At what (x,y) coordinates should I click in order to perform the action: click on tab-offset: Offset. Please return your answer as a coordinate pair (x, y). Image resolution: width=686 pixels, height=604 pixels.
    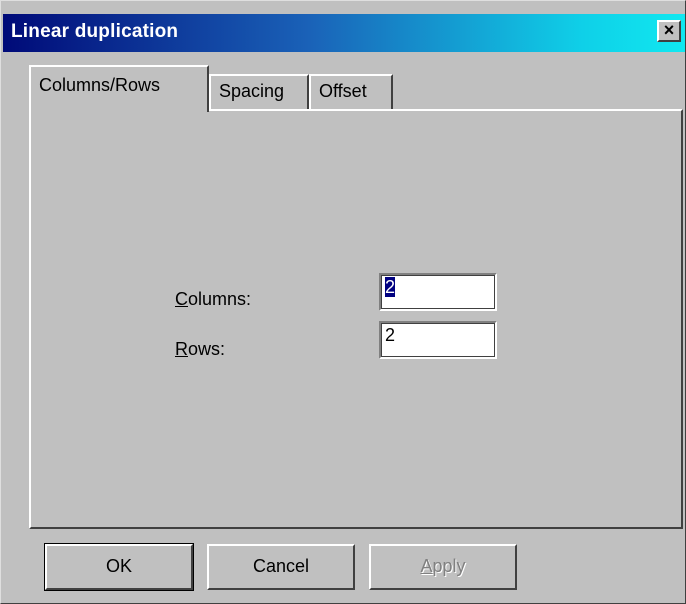
    Looking at the image, I should click on (351, 92).